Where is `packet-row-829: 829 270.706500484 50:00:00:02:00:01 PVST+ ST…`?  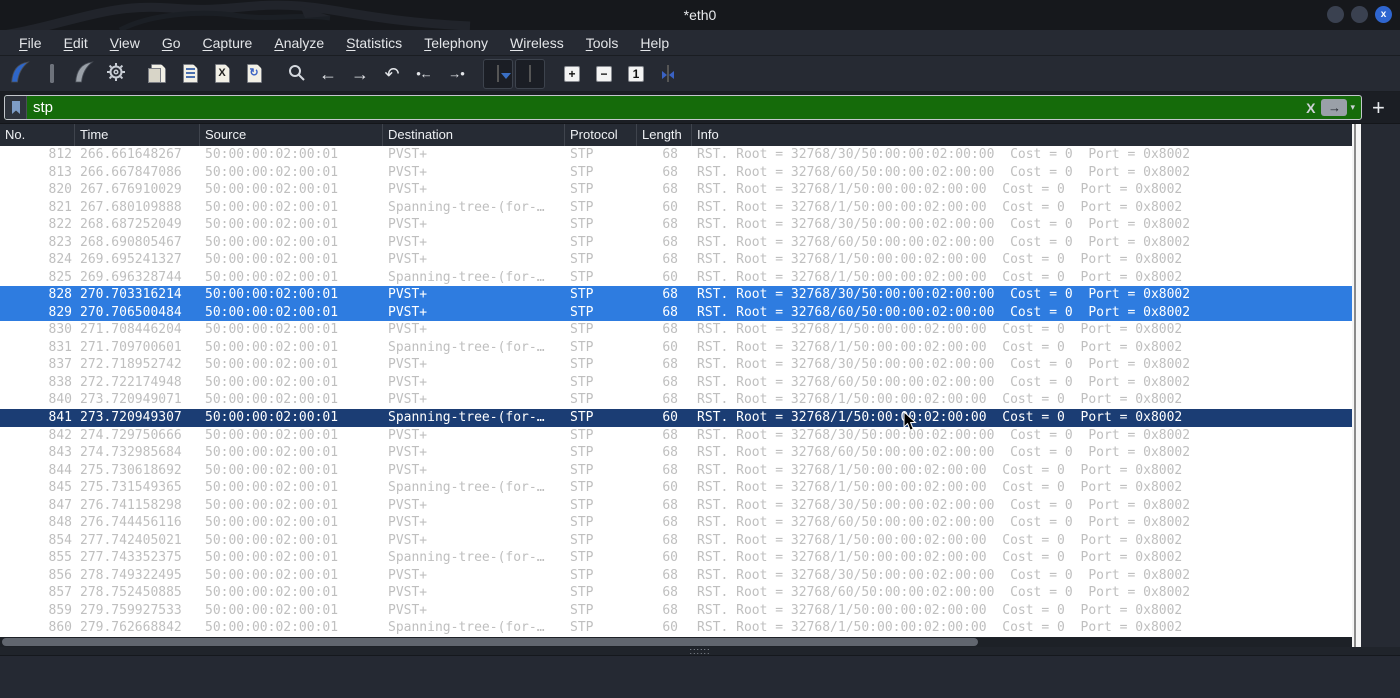 packet-row-829: 829 270.706500484 50:00:00:02:00:01 PVST+ ST… is located at coordinates (676, 312).